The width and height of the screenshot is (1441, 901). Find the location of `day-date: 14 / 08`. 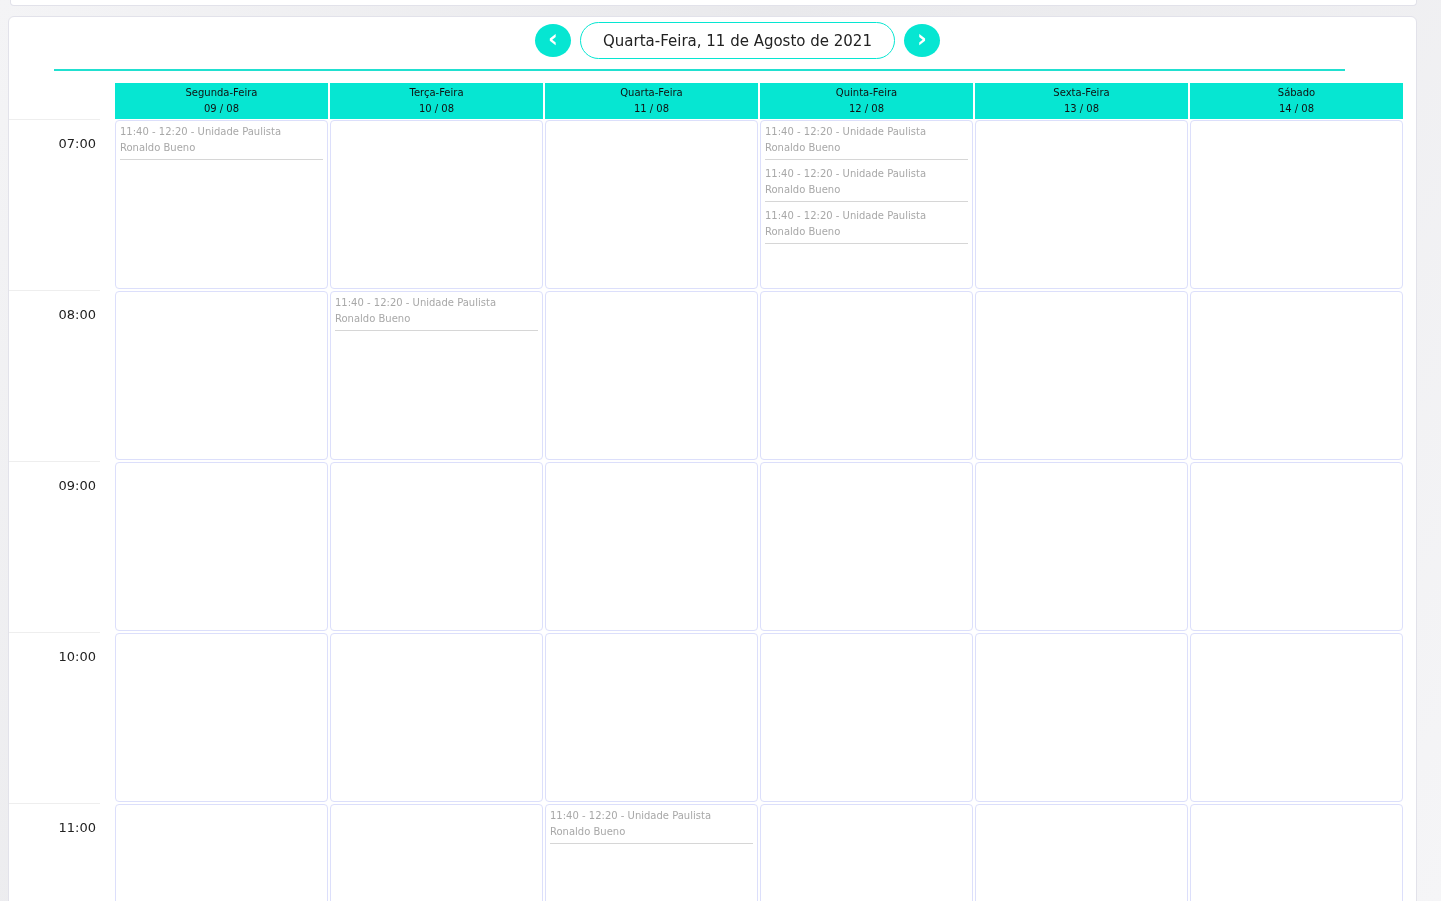

day-date: 14 / 08 is located at coordinates (1296, 109).